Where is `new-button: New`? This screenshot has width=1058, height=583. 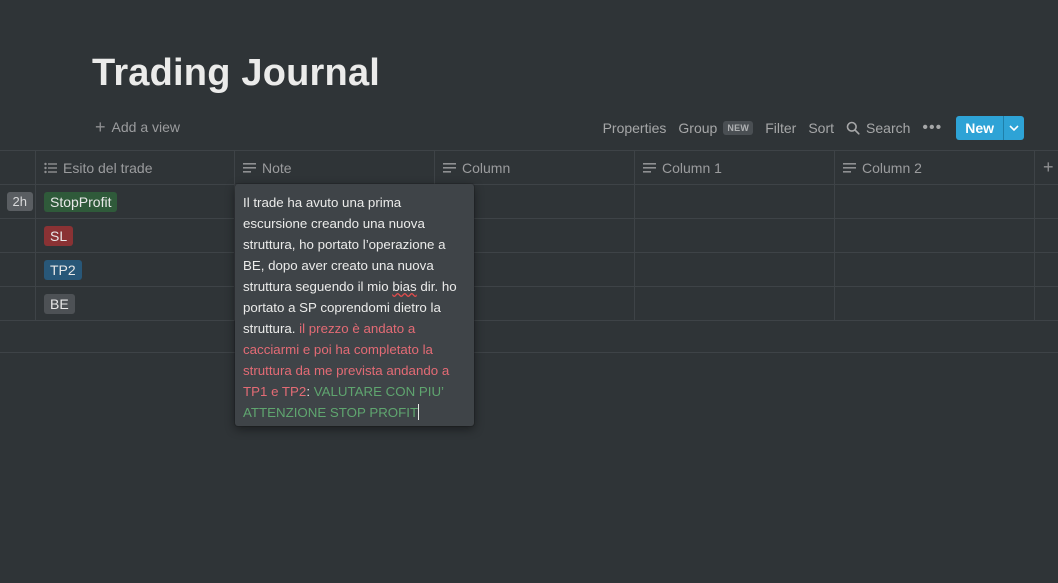
new-button: New is located at coordinates (979, 128).